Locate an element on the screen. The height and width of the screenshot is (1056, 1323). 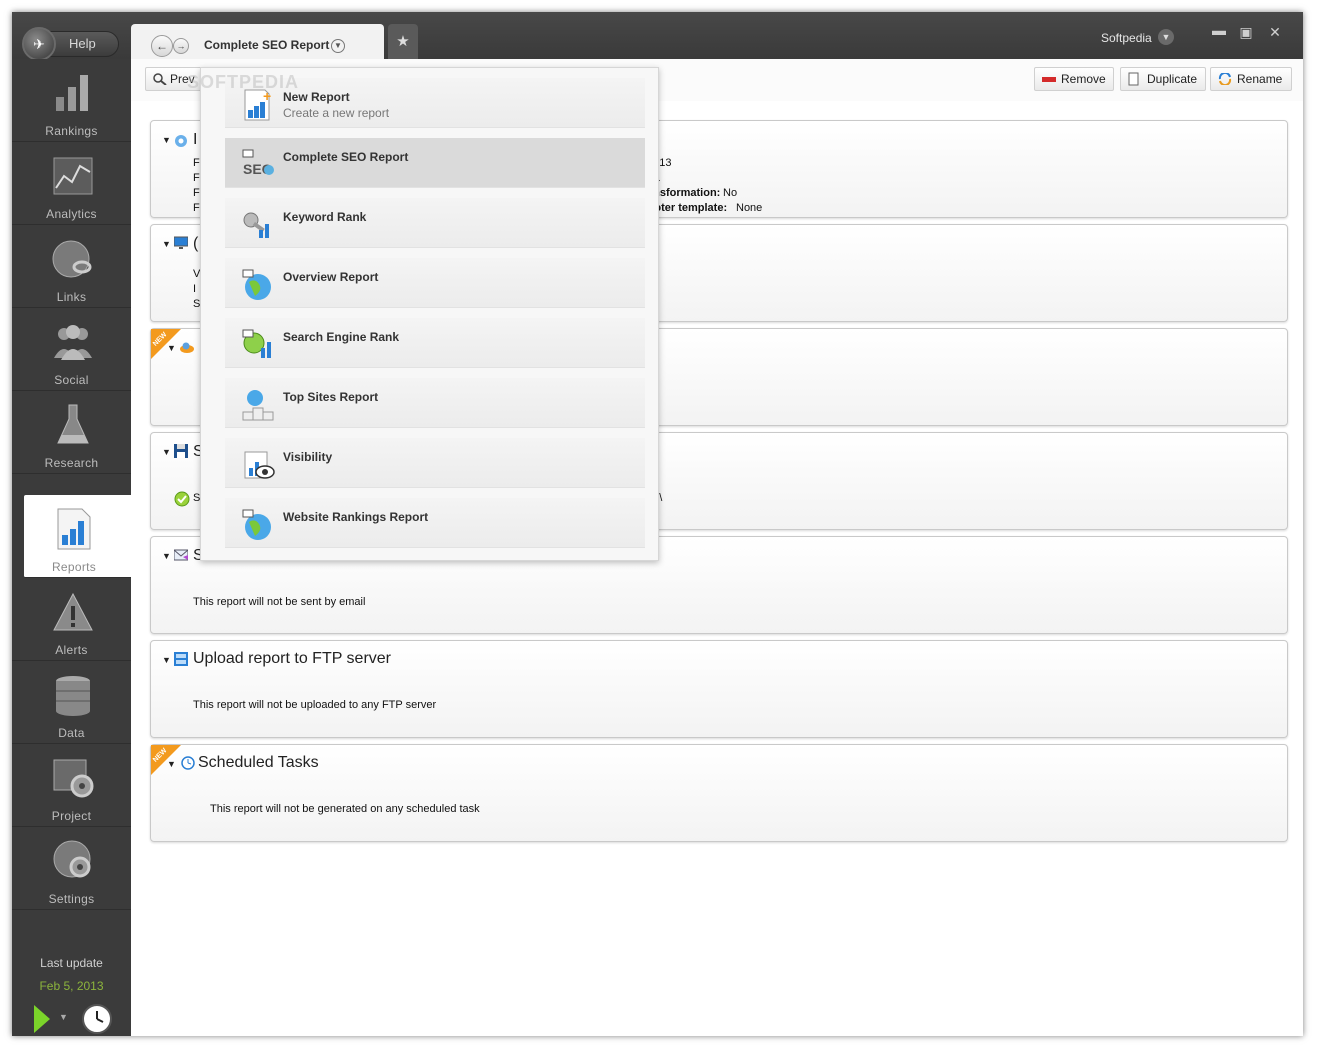
sidebar-item-social: Social is located at coordinates (71, 349).